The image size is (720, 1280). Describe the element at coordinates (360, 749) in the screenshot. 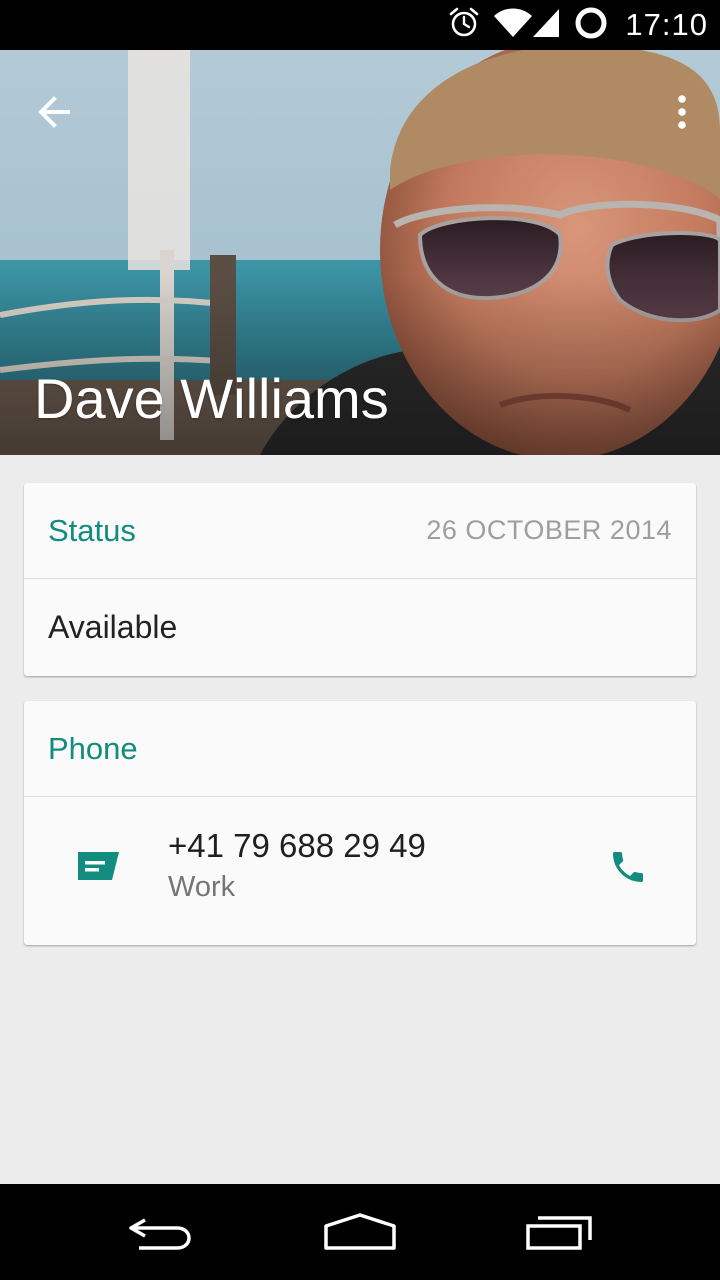

I see `phone-card-header: Phone` at that location.